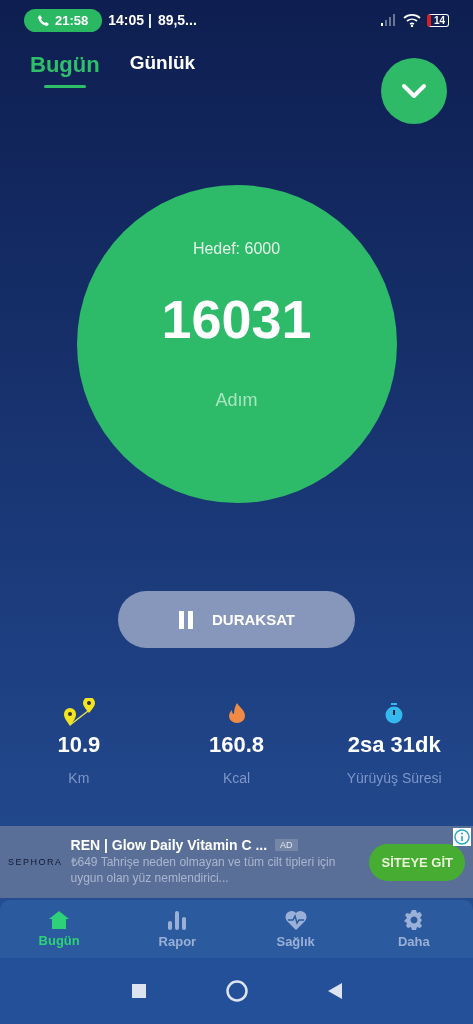 The width and height of the screenshot is (473, 1024). I want to click on nav-item: Daha, so click(413, 929).